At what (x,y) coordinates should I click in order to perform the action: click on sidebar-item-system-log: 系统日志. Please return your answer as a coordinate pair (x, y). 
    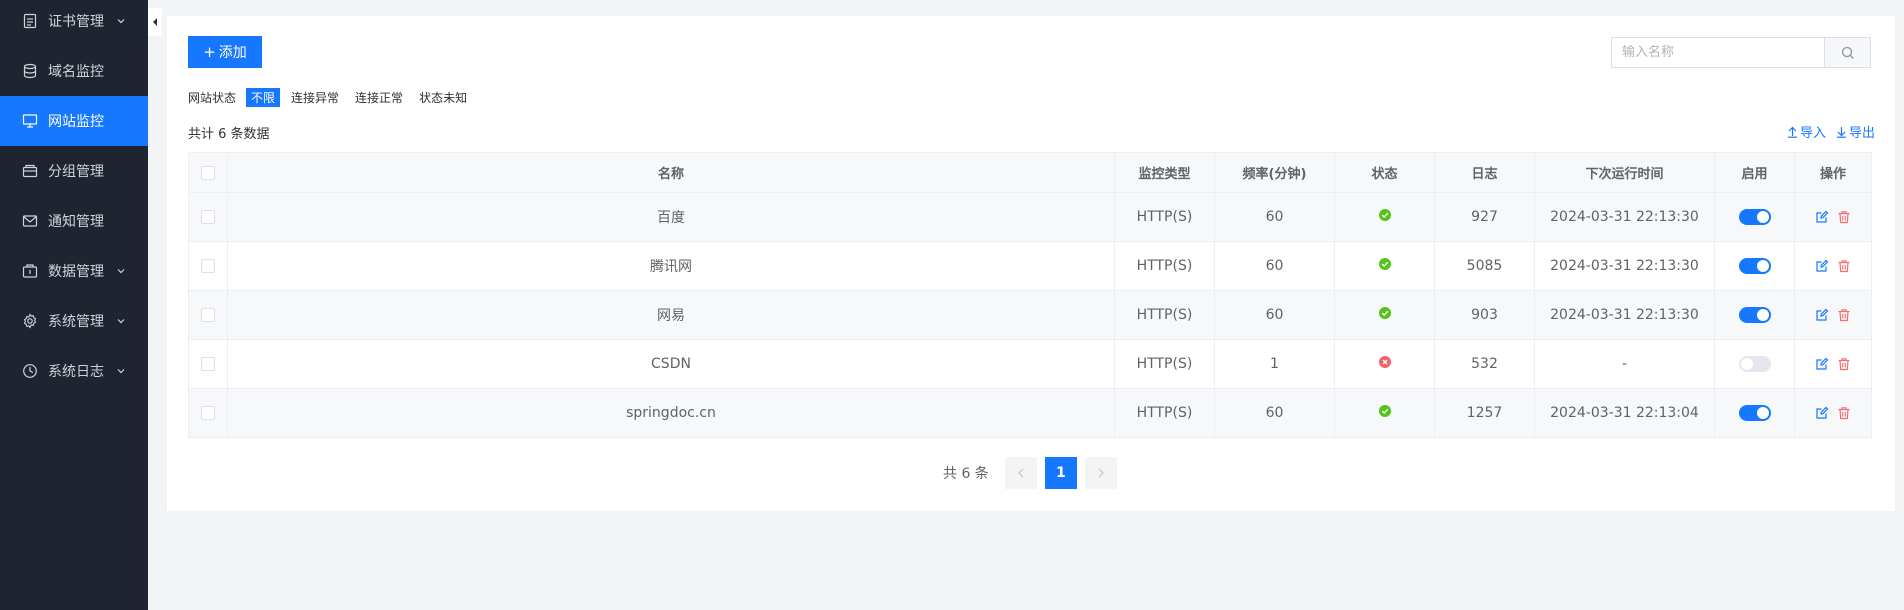
    Looking at the image, I should click on (74, 371).